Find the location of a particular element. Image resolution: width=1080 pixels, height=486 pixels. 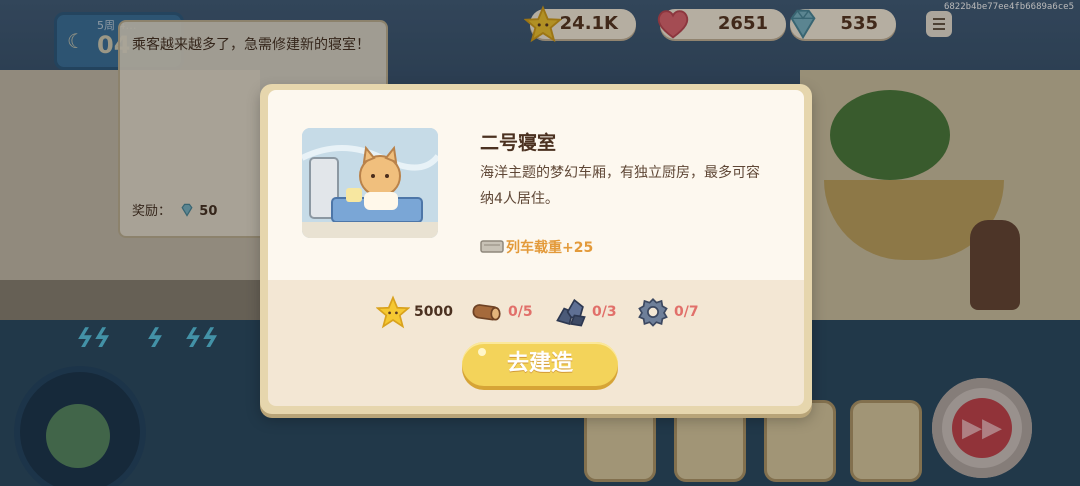

stone-icon is located at coordinates (571, 312).